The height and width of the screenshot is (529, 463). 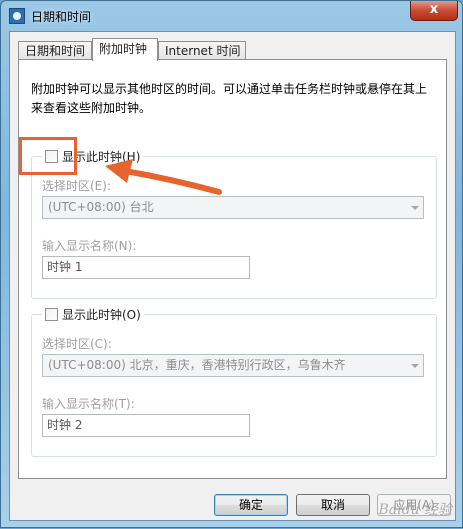 I want to click on watermark-text: Baidu 经验, so click(x=415, y=510).